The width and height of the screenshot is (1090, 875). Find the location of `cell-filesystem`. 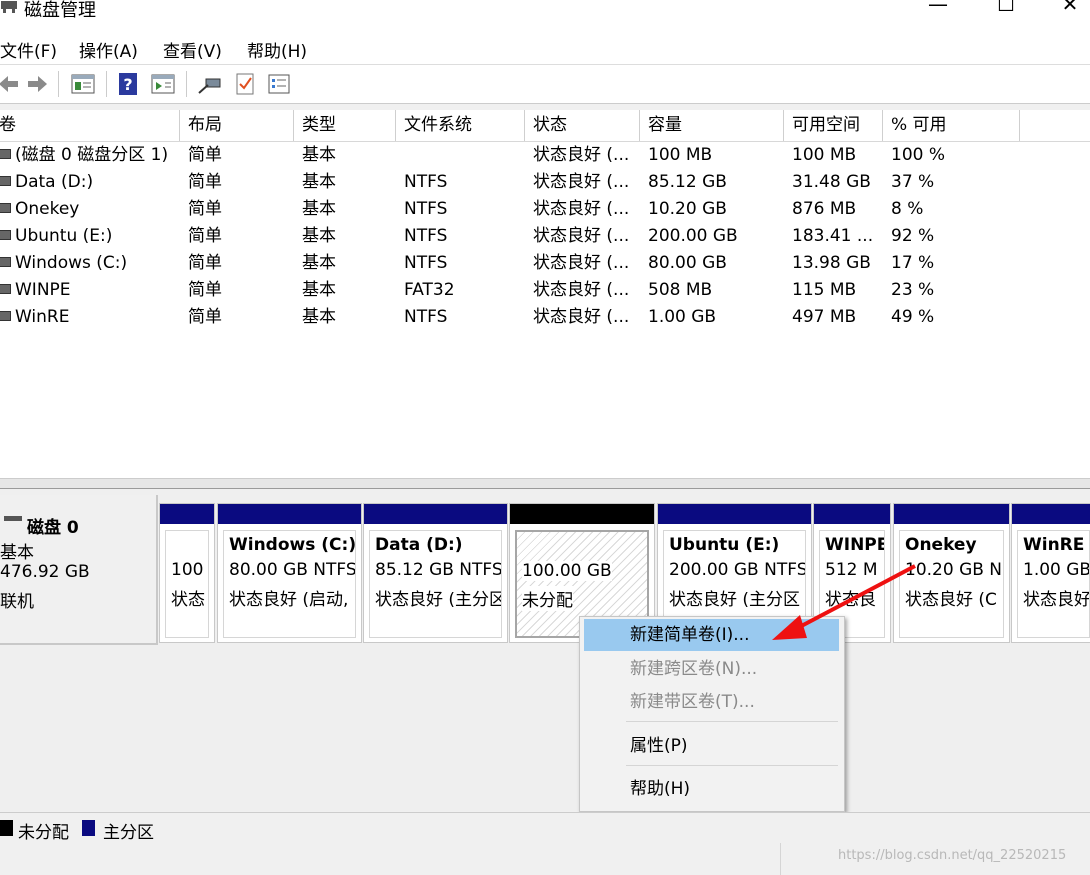

cell-filesystem is located at coordinates (460, 155).